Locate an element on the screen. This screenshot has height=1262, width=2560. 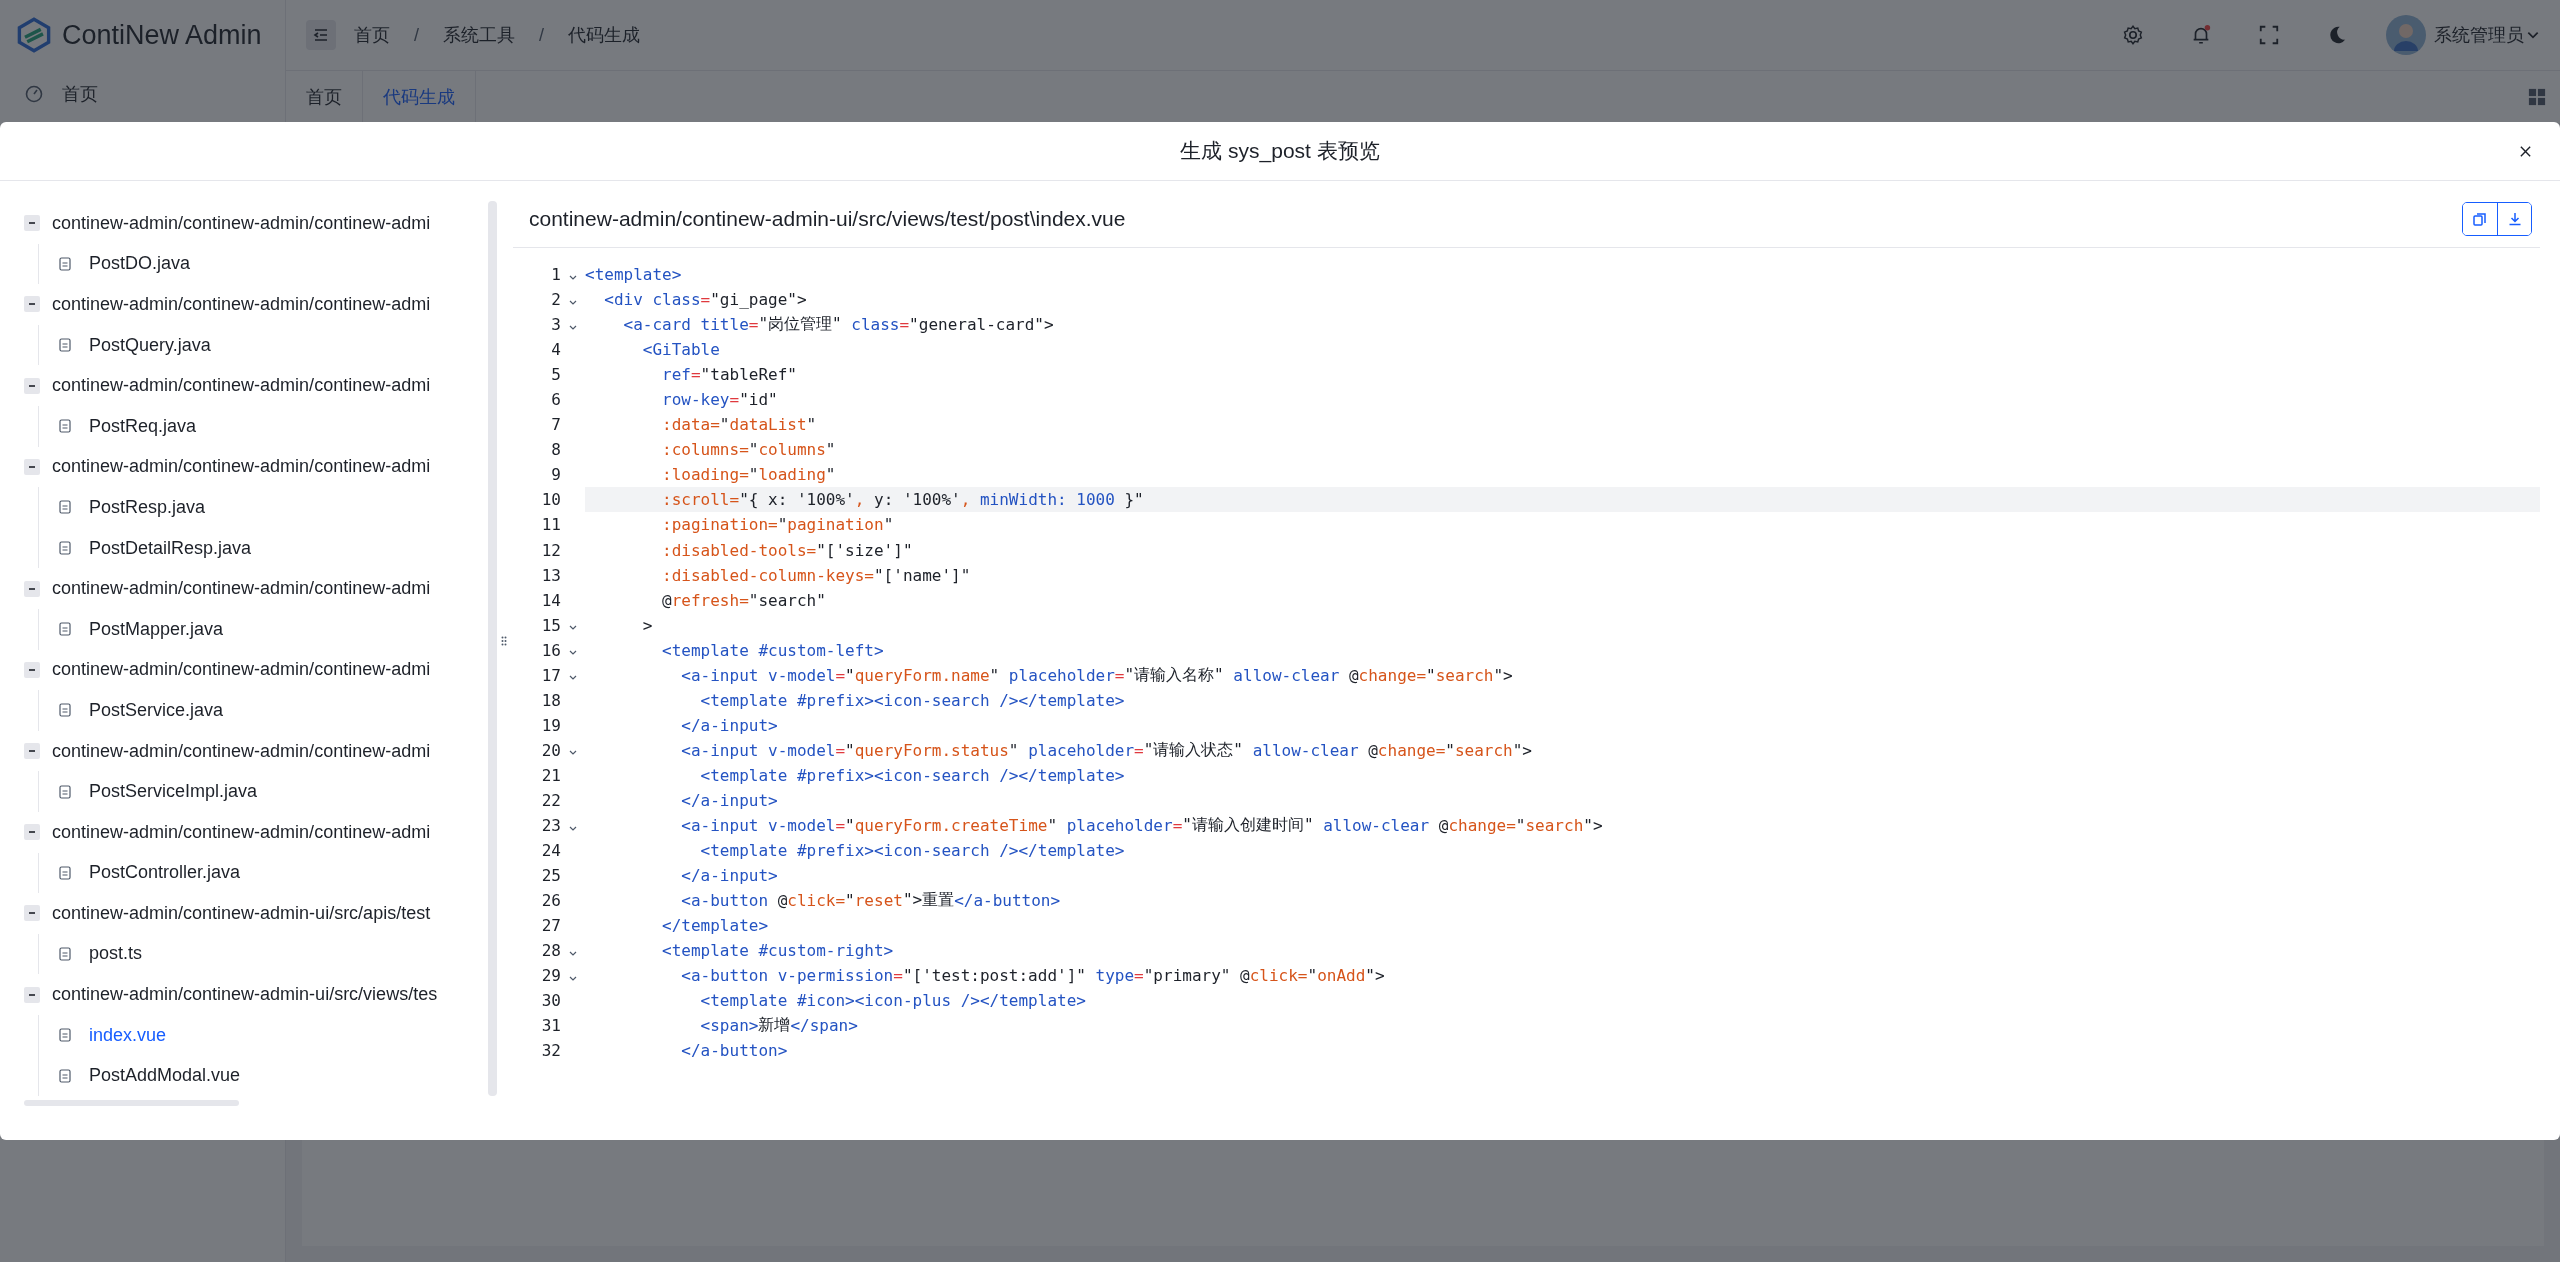
line-number: 28 is located at coordinates (550, 951).